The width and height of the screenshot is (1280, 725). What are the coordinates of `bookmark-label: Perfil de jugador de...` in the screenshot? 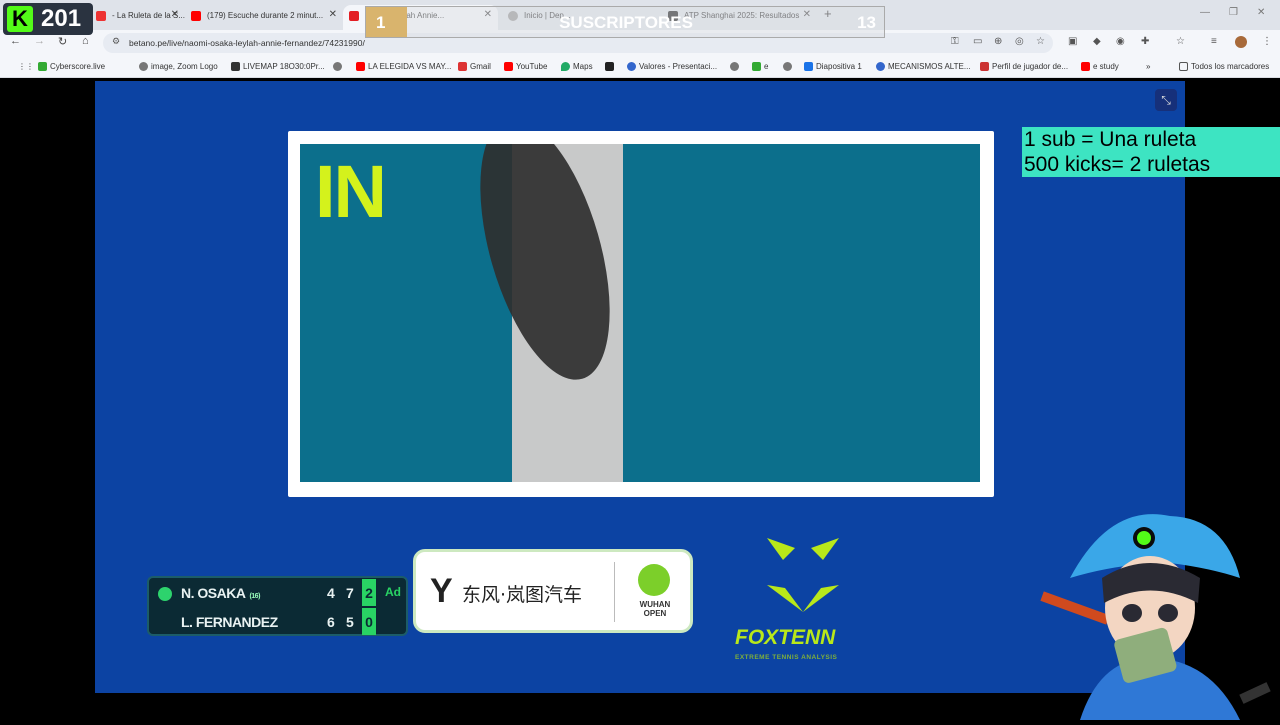 It's located at (1030, 66).